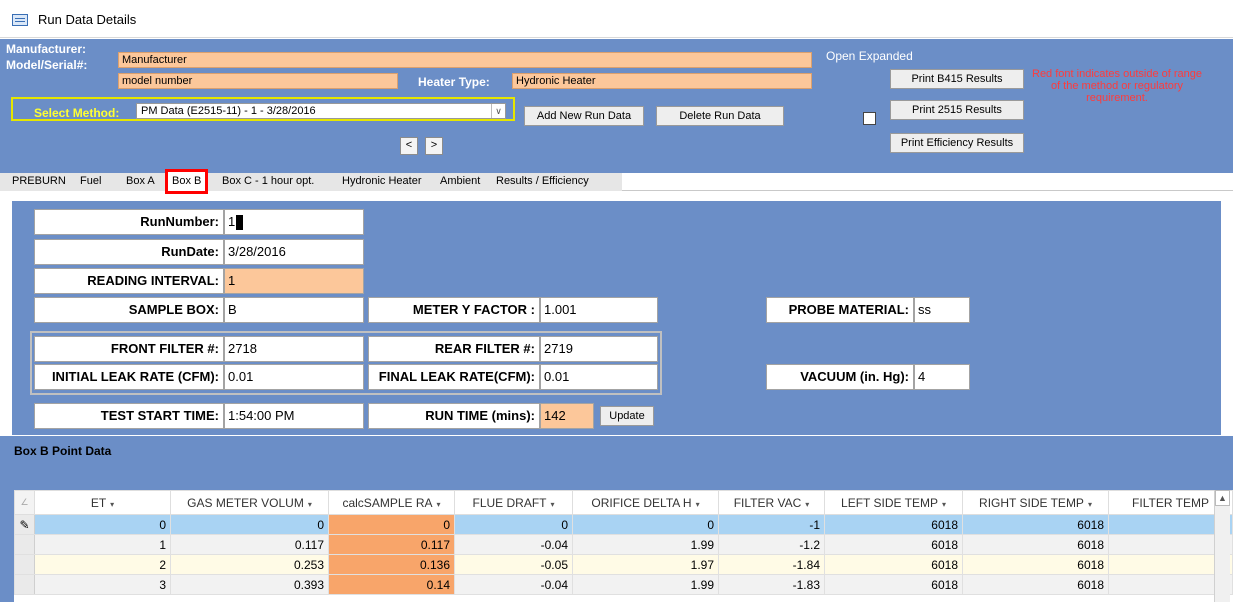  Describe the element at coordinates (893, 502) in the screenshot. I see `column-header-left-side-temp: LEFT SIDE TEMP ▾` at that location.